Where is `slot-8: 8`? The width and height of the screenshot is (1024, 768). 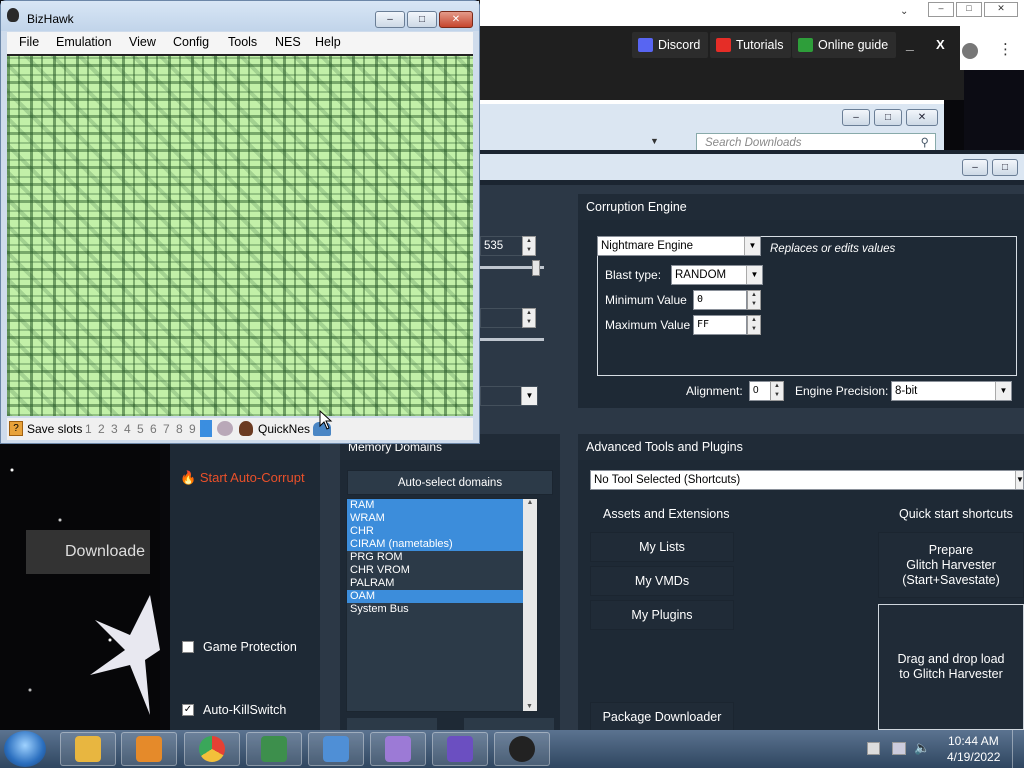 slot-8: 8 is located at coordinates (179, 429).